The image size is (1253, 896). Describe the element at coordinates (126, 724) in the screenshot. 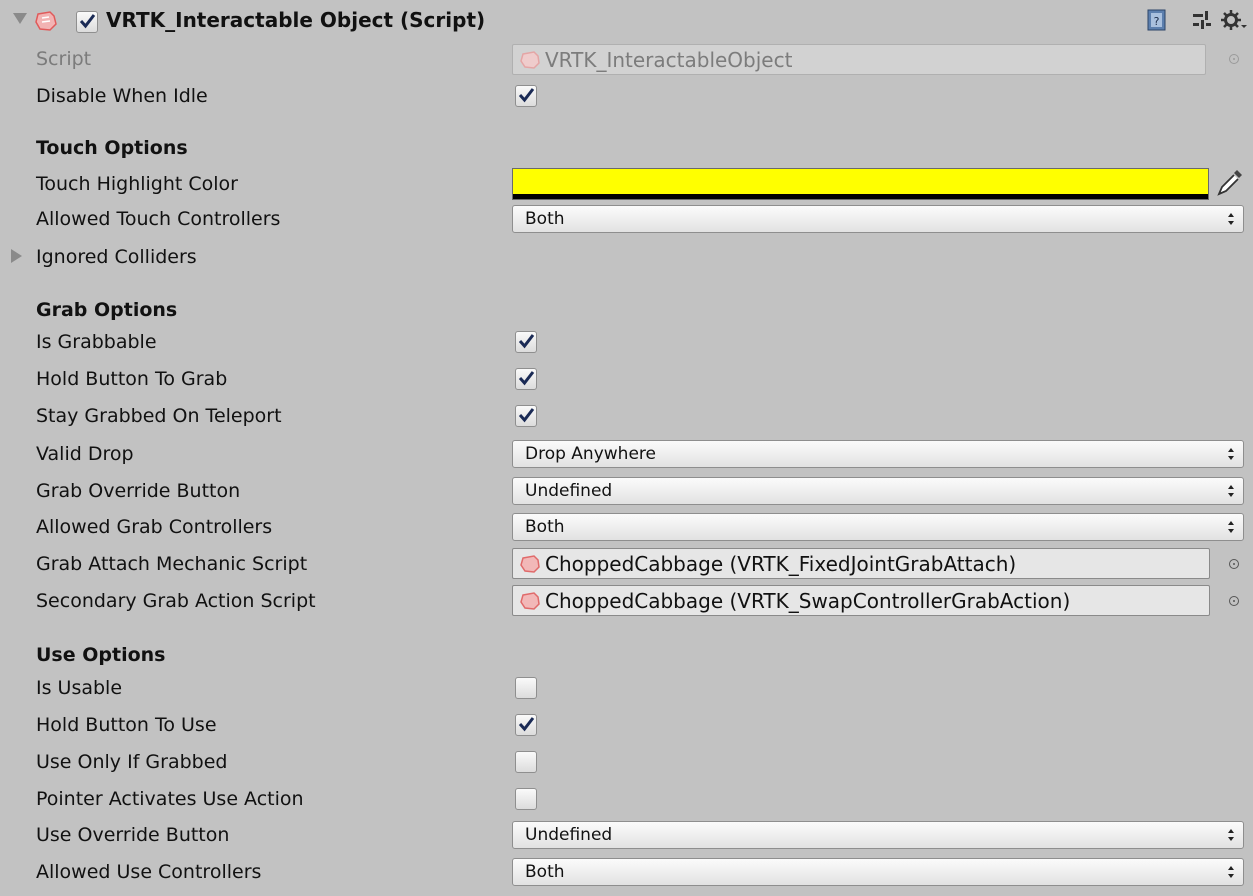

I see `hold-button-to-use-label: Hold Button To Use` at that location.